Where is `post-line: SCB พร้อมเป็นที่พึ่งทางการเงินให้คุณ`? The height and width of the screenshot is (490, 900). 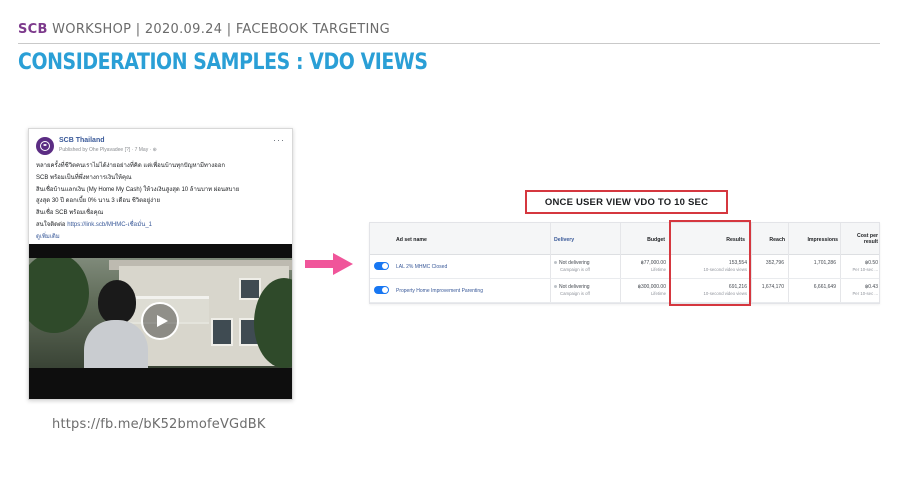
post-line: SCB พร้อมเป็นที่พึ่งทางการเงินให้คุณ is located at coordinates (84, 177).